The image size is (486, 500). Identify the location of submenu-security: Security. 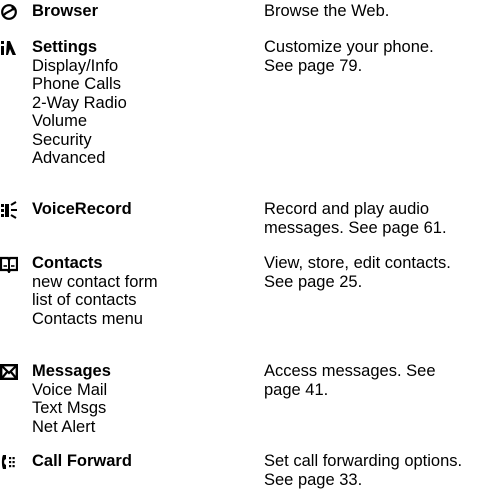
(62, 139).